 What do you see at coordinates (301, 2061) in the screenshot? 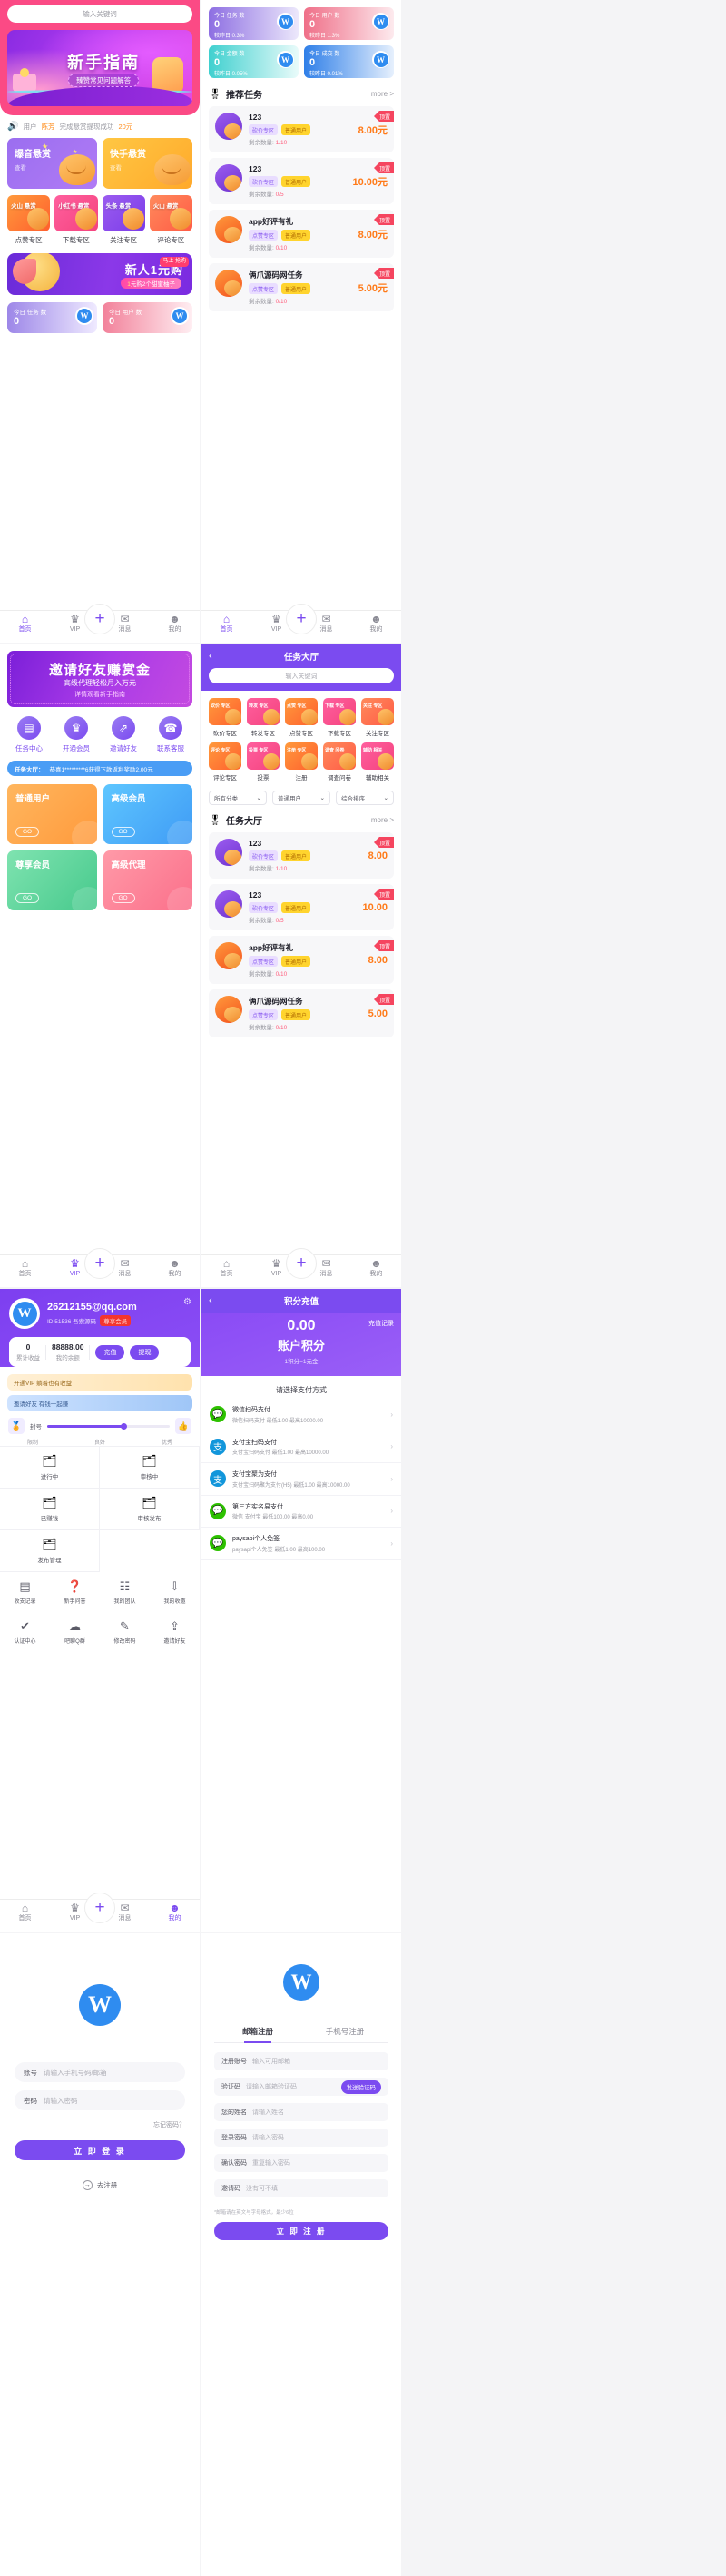
I see `register-account-field: 注册账号 输入可用邮箱` at bounding box center [301, 2061].